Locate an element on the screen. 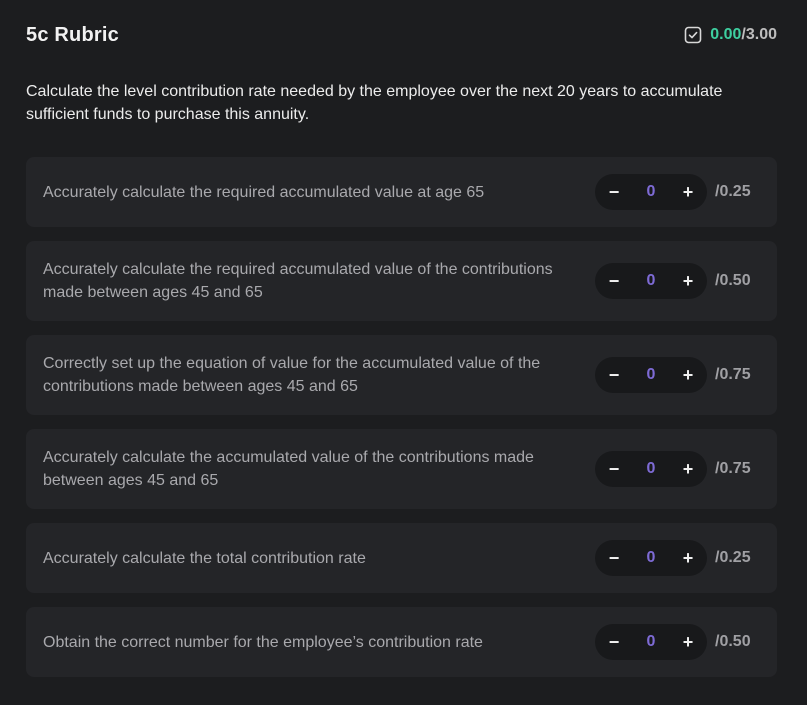 The width and height of the screenshot is (807, 705). score-earned: 0.00 is located at coordinates (726, 34).